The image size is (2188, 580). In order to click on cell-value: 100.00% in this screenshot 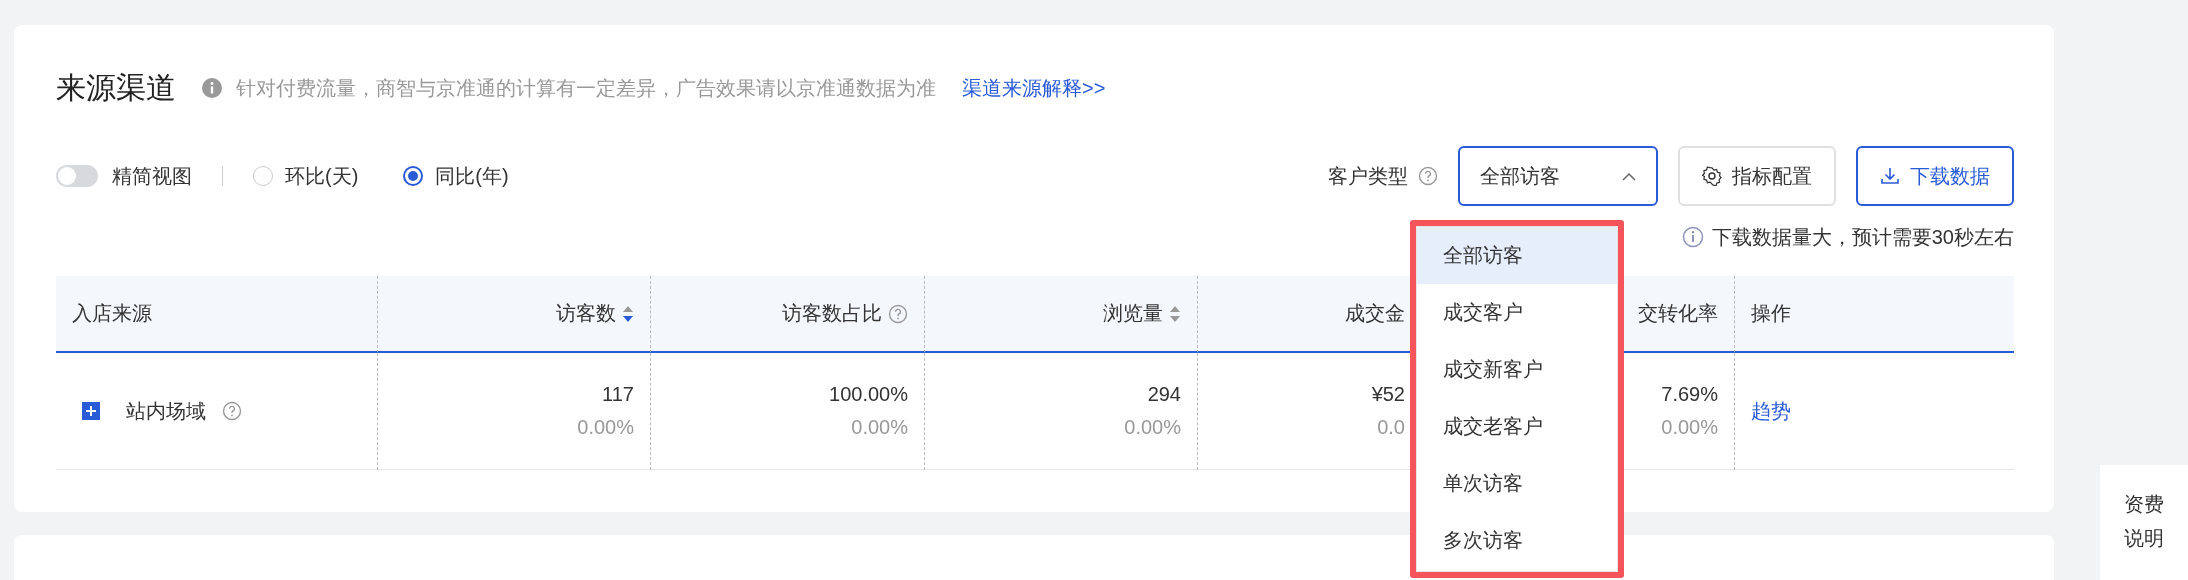, I will do `click(868, 394)`.